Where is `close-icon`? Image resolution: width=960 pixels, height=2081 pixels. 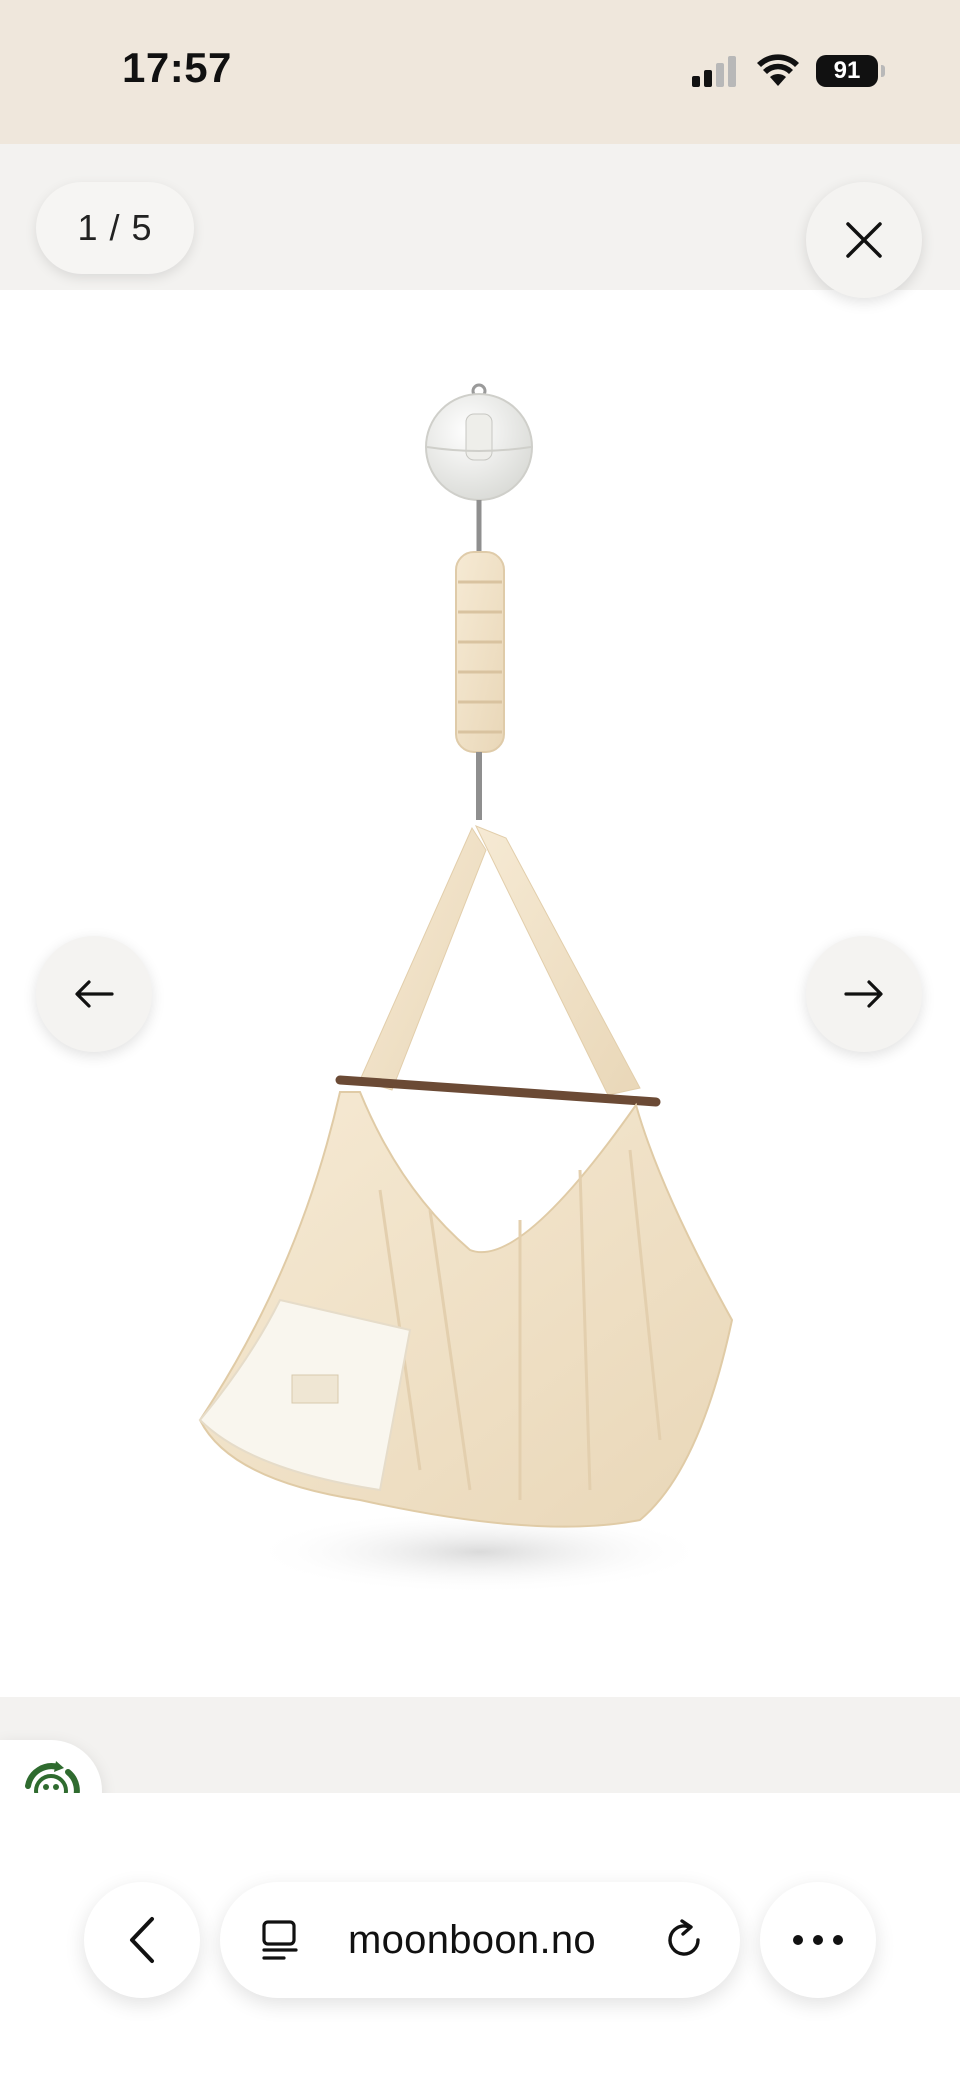
close-icon is located at coordinates (864, 240).